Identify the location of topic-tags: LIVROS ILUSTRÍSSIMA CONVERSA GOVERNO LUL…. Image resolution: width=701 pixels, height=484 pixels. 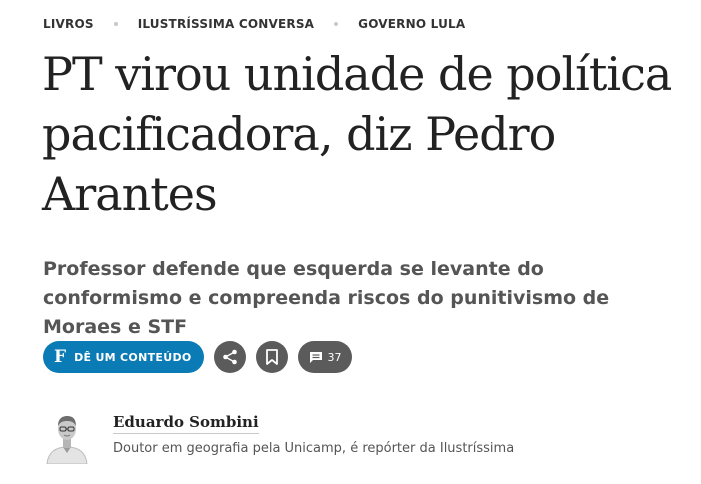
(254, 24).